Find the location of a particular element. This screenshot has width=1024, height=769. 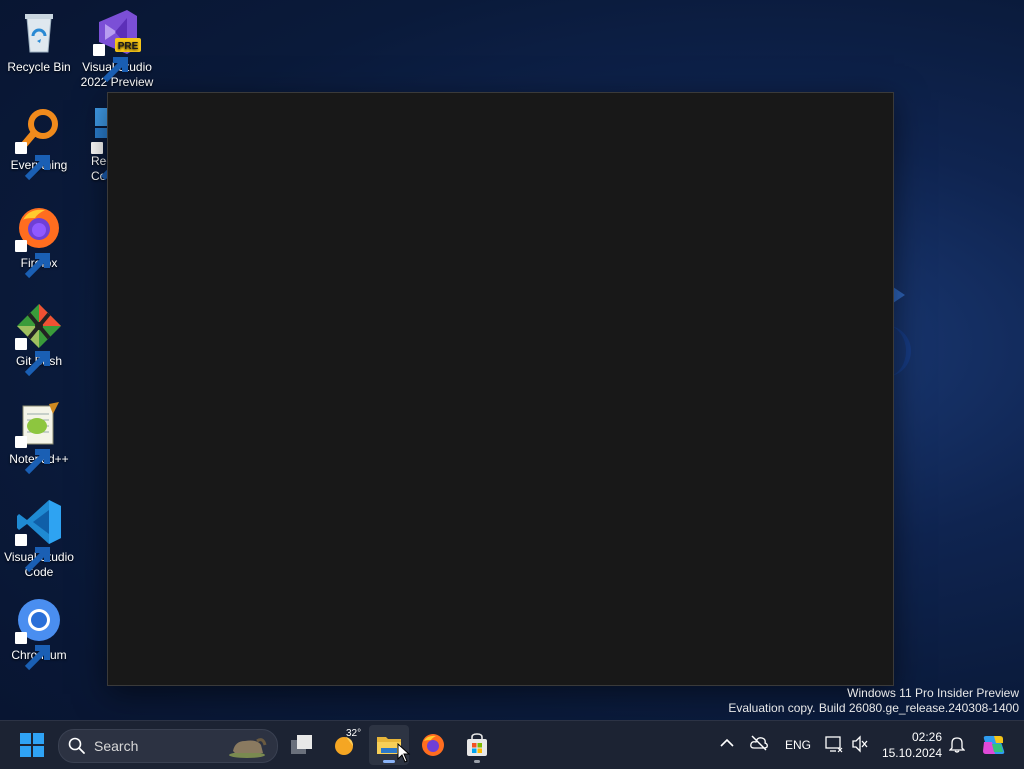

microsoft-store-icon is located at coordinates (477, 744).